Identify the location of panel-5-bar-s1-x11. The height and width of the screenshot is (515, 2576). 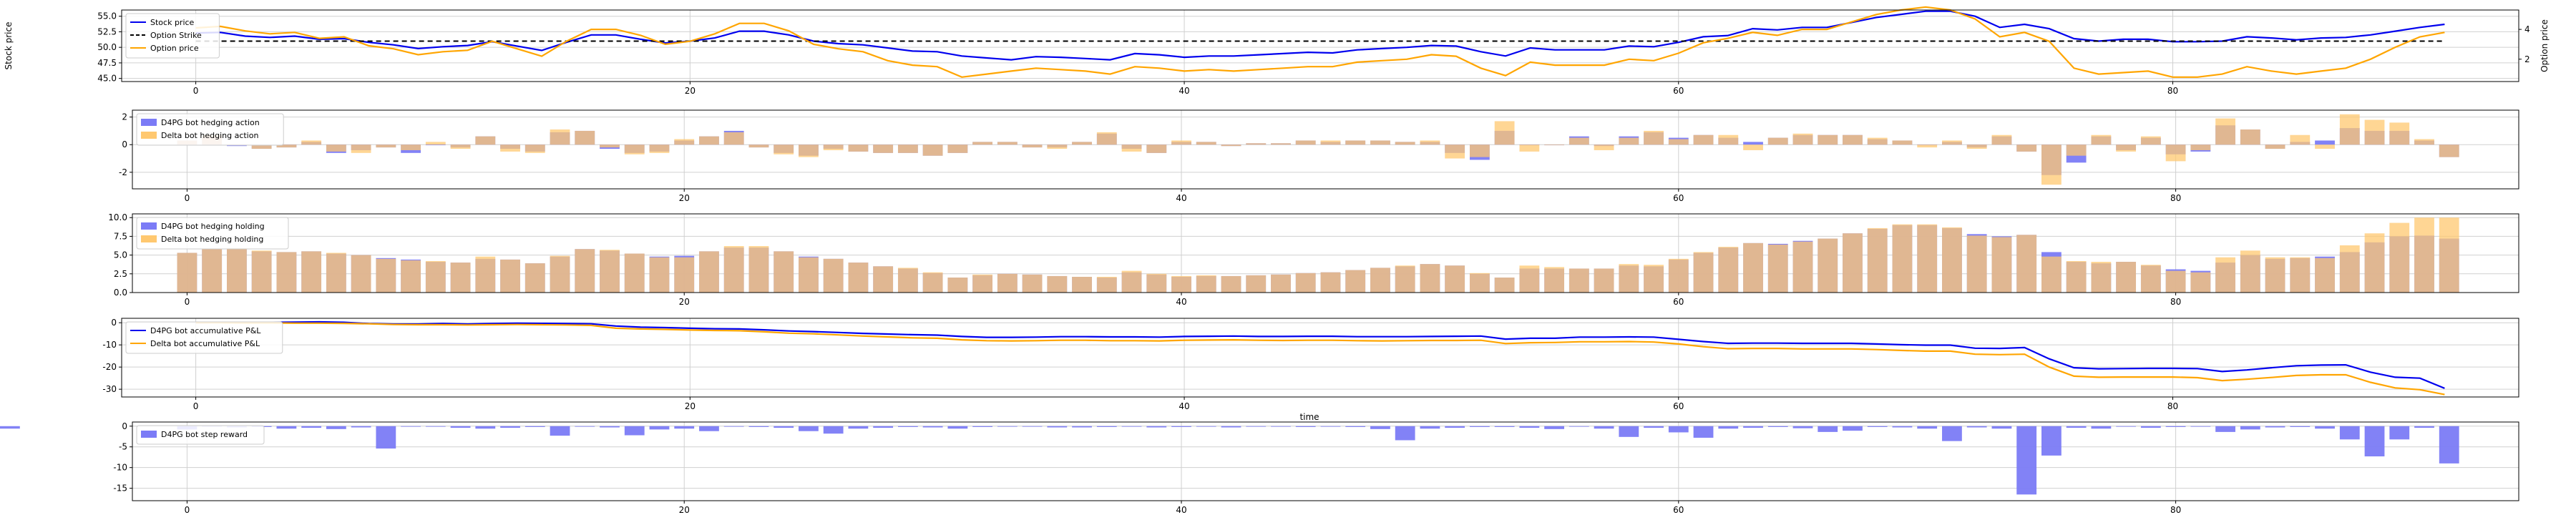
(460, 427).